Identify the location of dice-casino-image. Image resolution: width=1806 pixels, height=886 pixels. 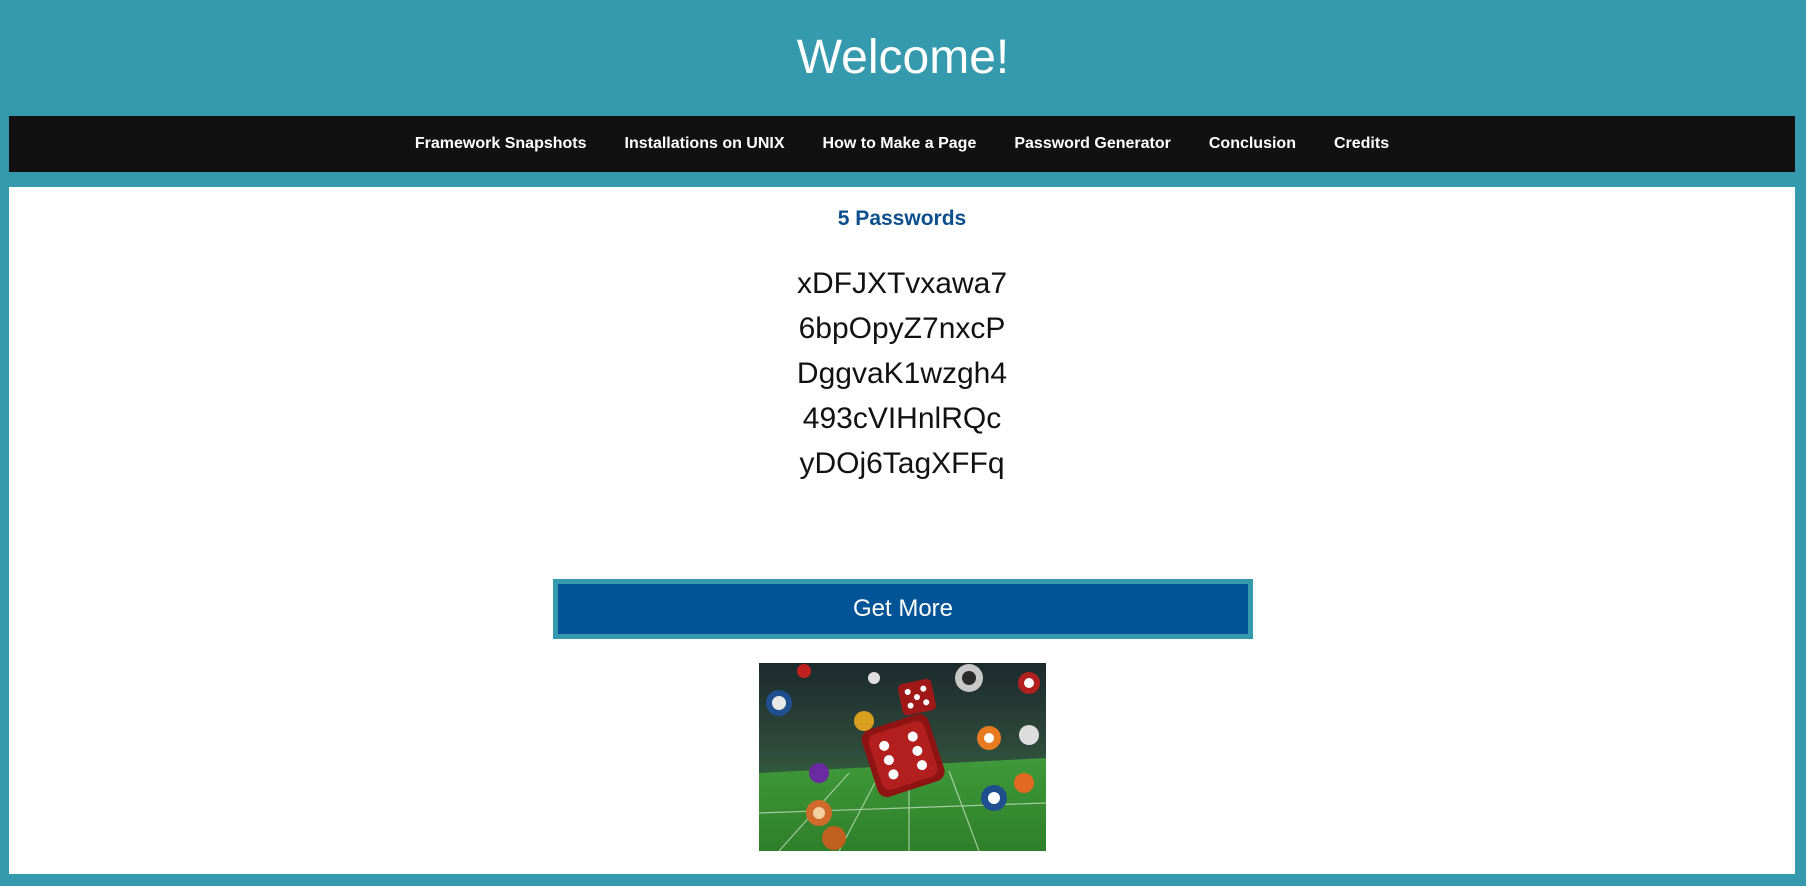
(902, 757).